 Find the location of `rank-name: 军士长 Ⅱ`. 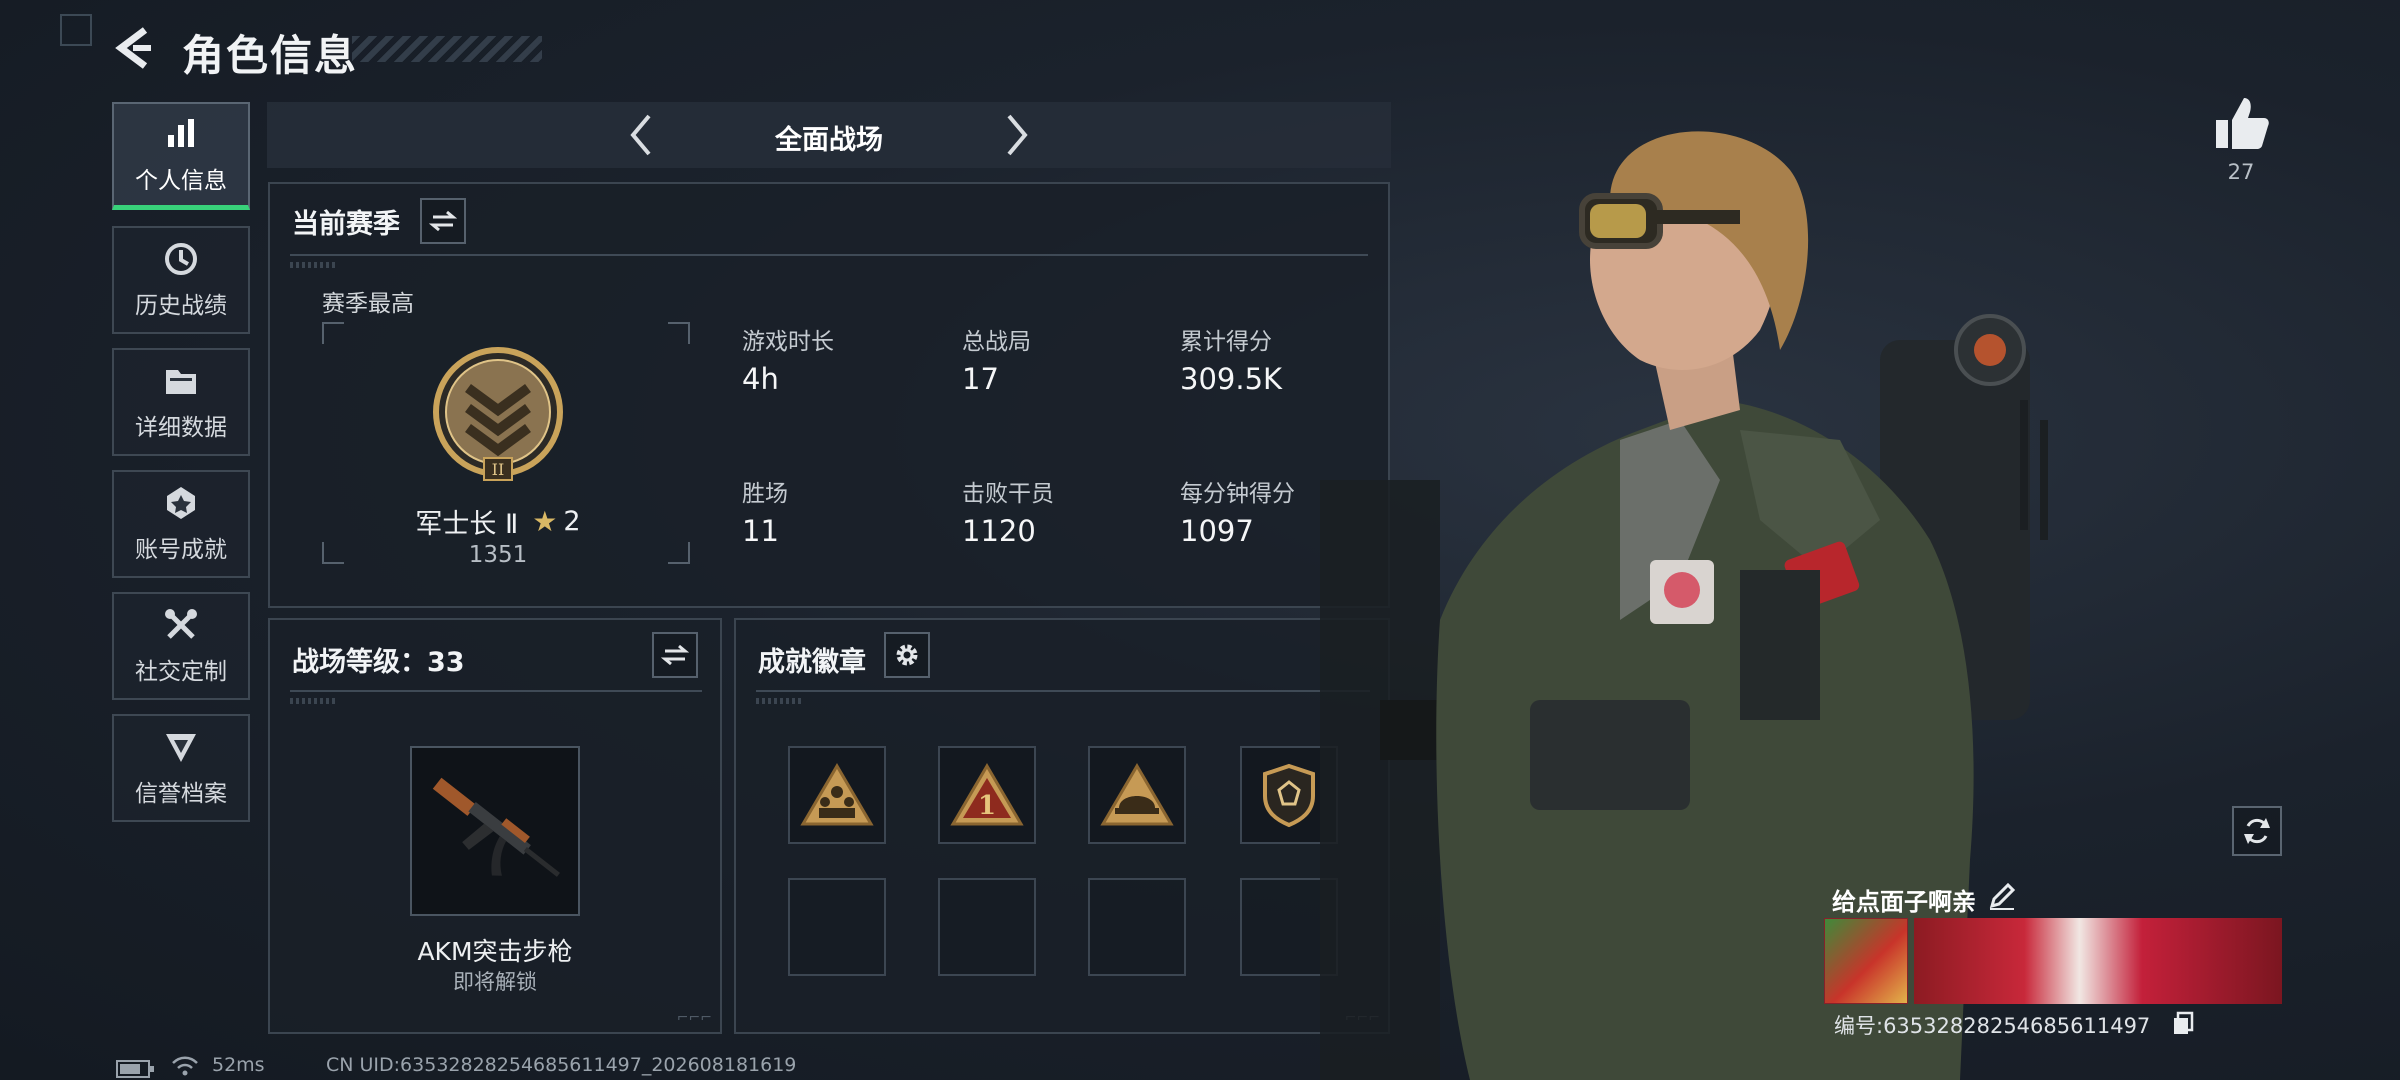

rank-name: 军士长 Ⅱ is located at coordinates (467, 524).